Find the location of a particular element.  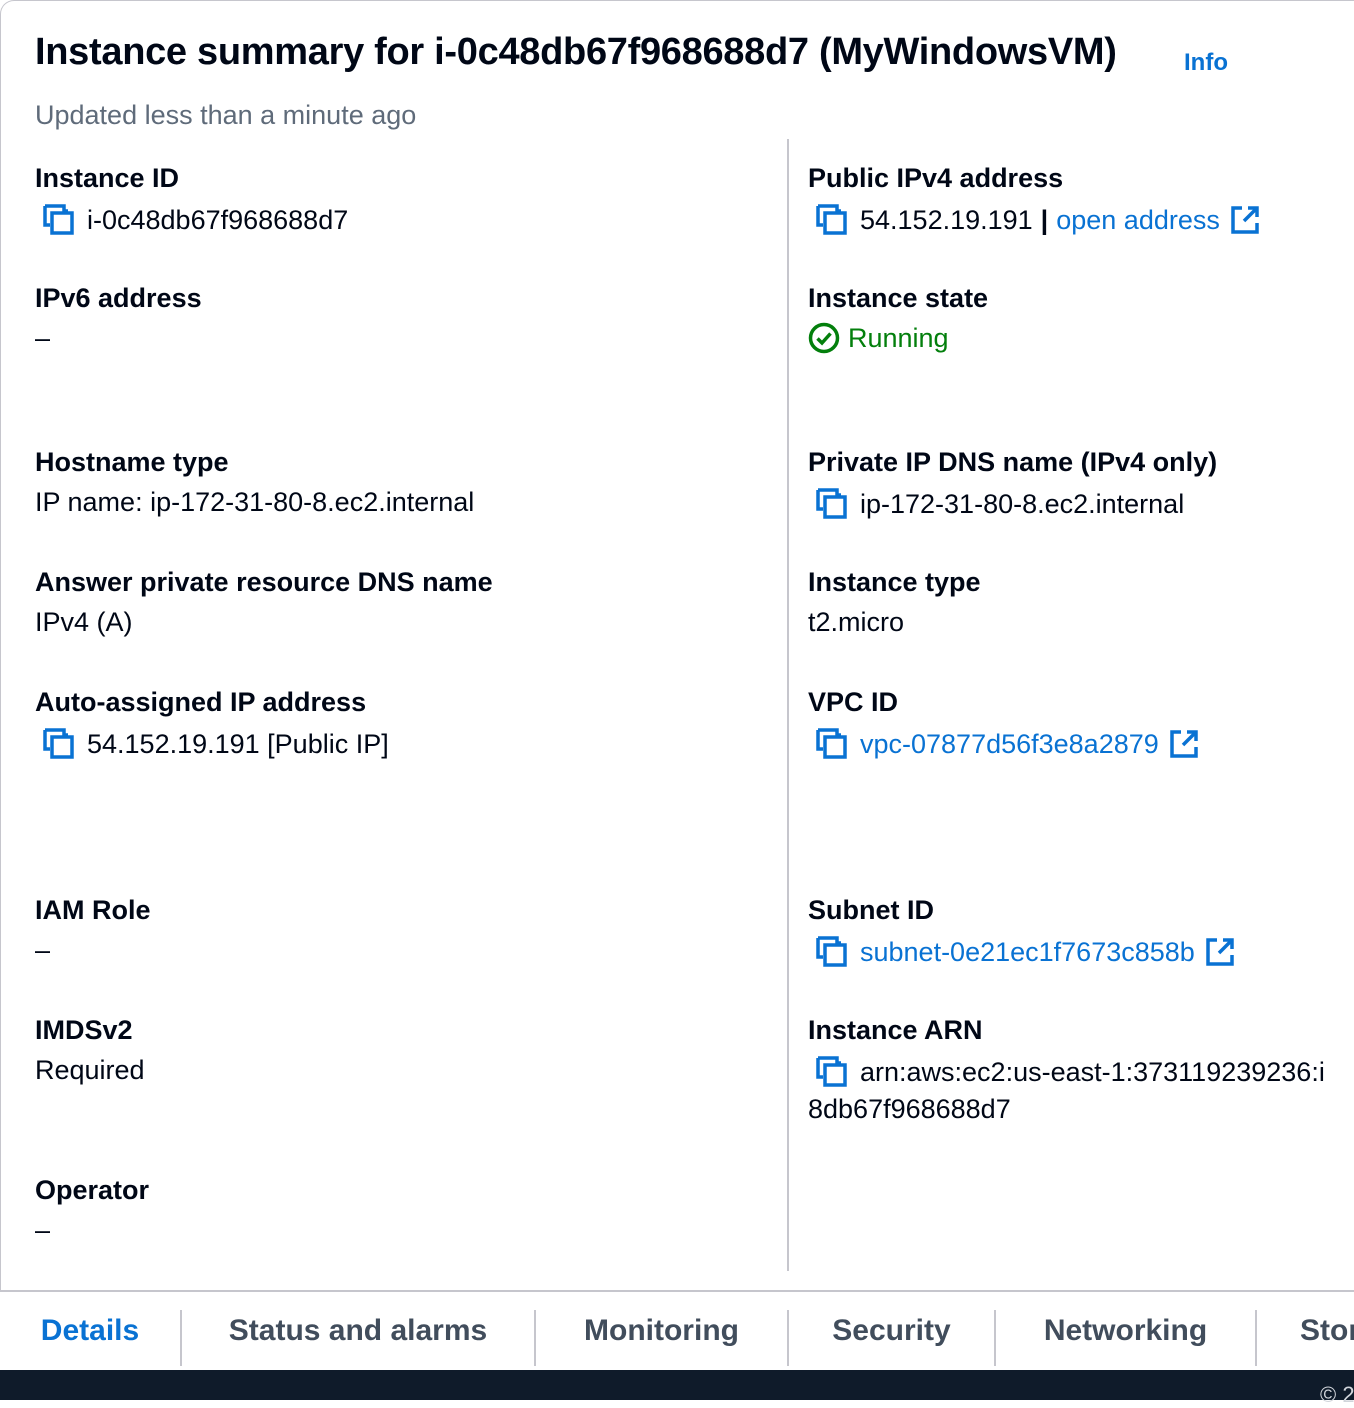

hostname-type-value: IP name: ip-172-31-80-8.ec2.internal is located at coordinates (255, 502).